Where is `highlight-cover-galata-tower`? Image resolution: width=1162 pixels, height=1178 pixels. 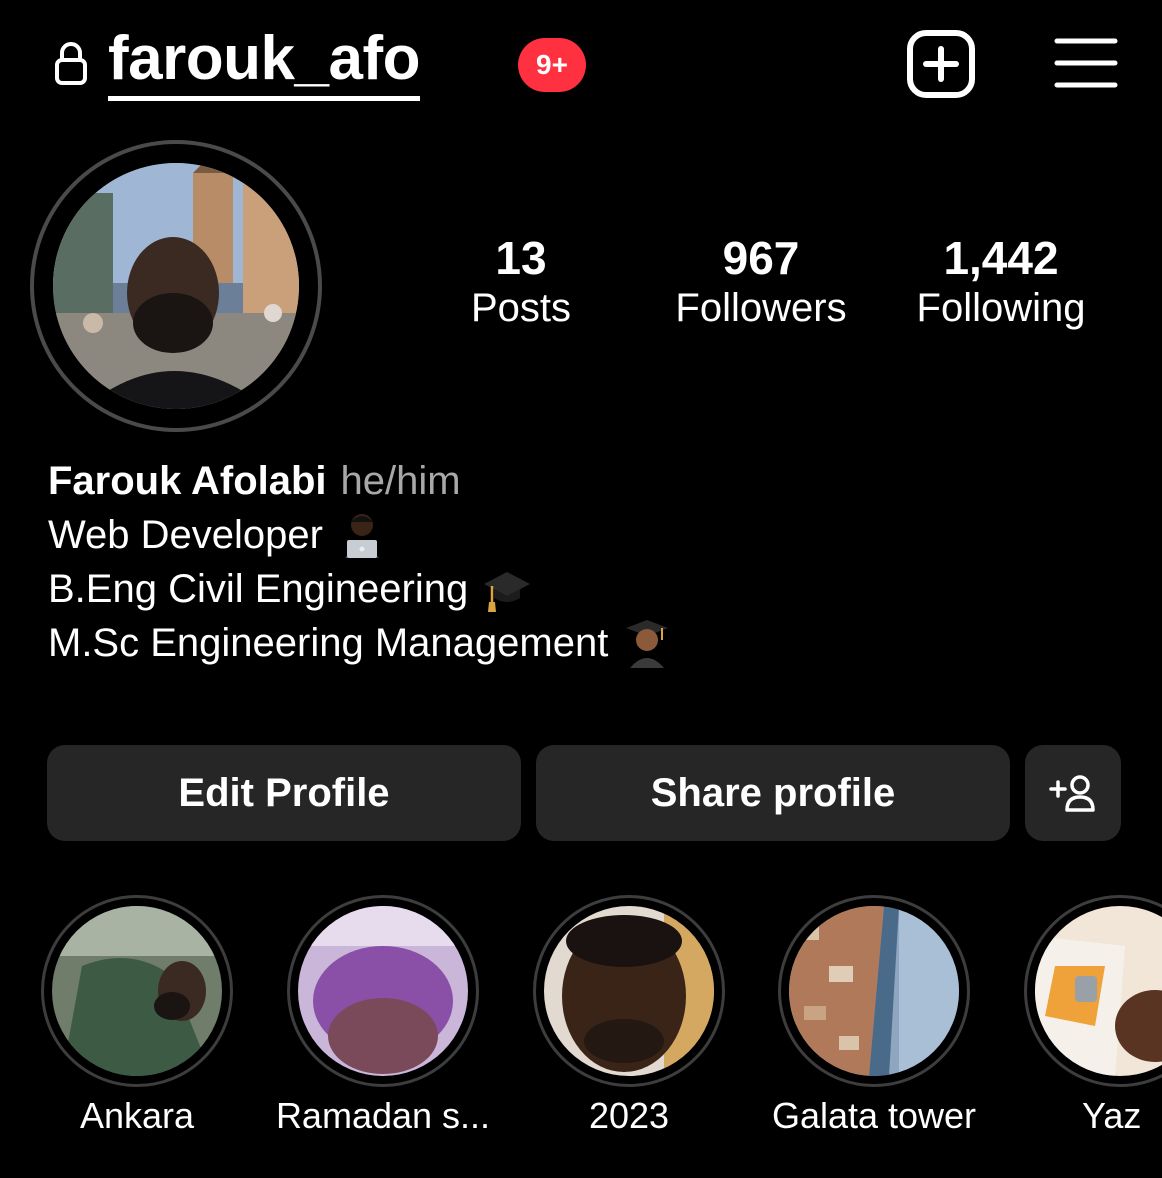
highlight-cover-galata-tower is located at coordinates (874, 991).